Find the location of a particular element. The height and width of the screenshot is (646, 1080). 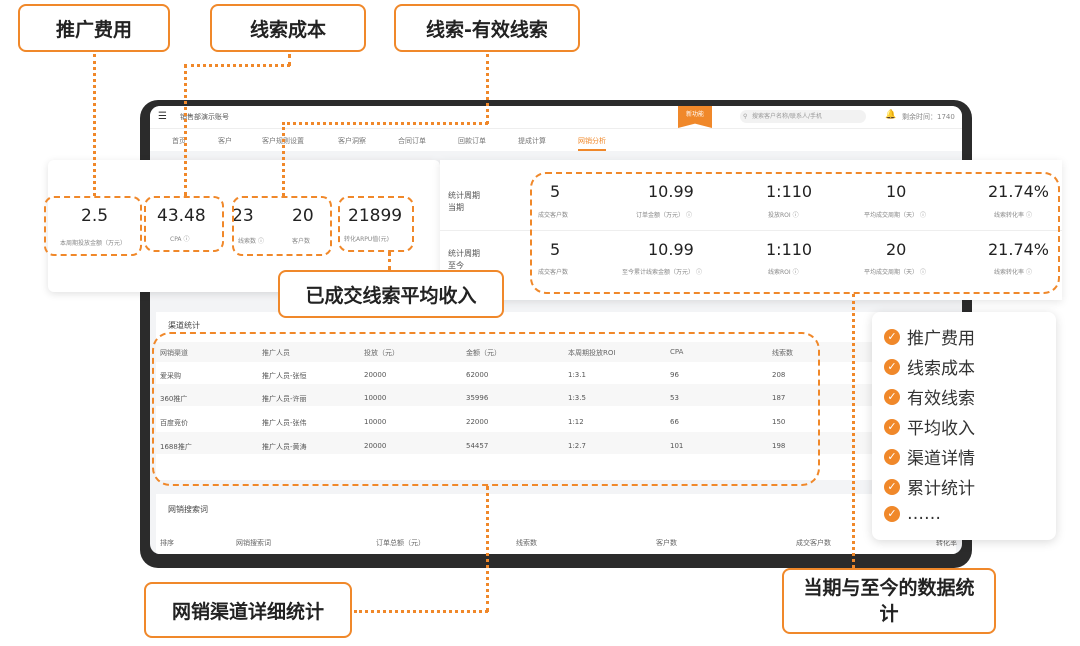

period-current-label: 统计周期 当期 is located at coordinates (464, 201).